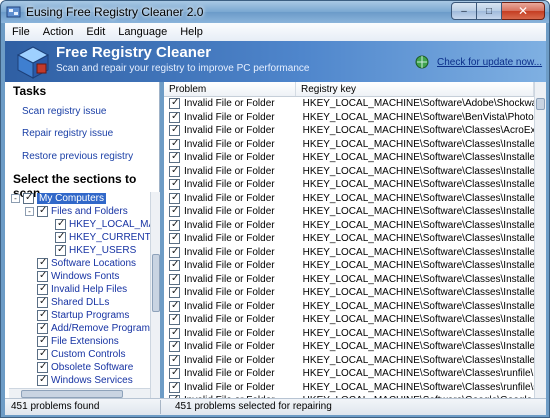 Image resolution: width=550 pixels, height=418 pixels. Describe the element at coordinates (191, 32) in the screenshot. I see `menu-help: Help` at that location.